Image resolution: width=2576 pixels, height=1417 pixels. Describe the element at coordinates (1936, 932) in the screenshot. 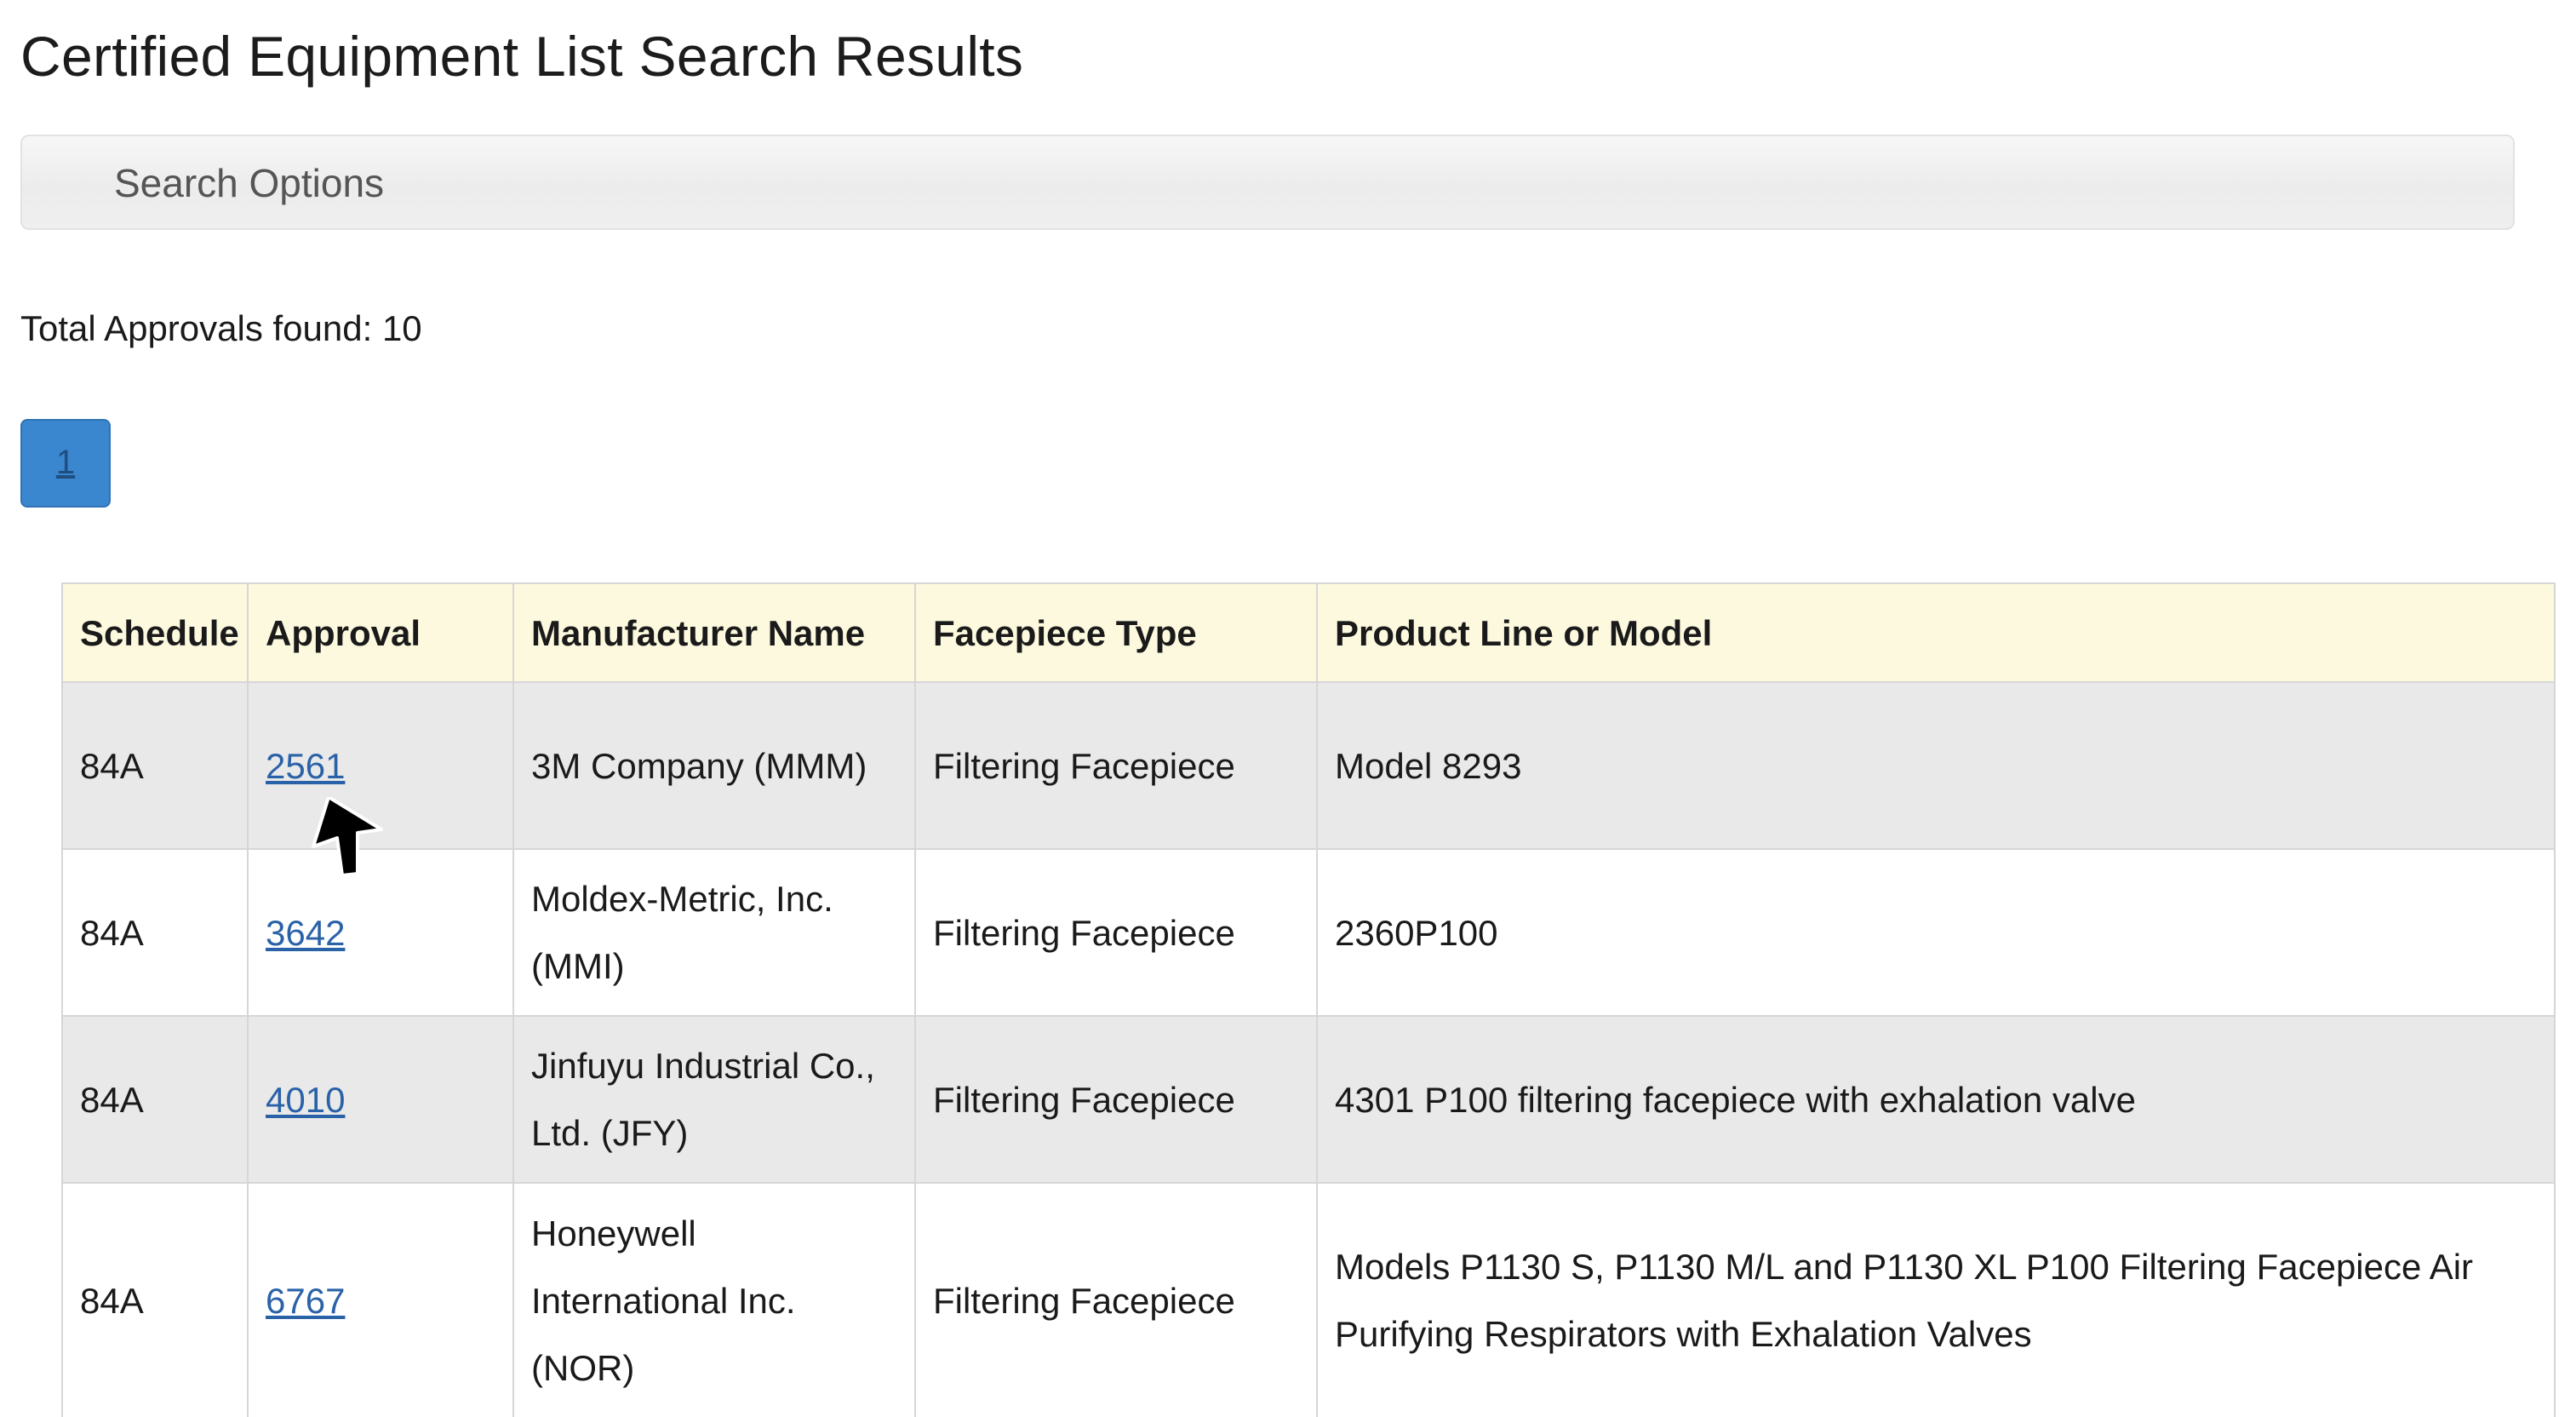

I see `cell-product-line: 2360P100` at that location.